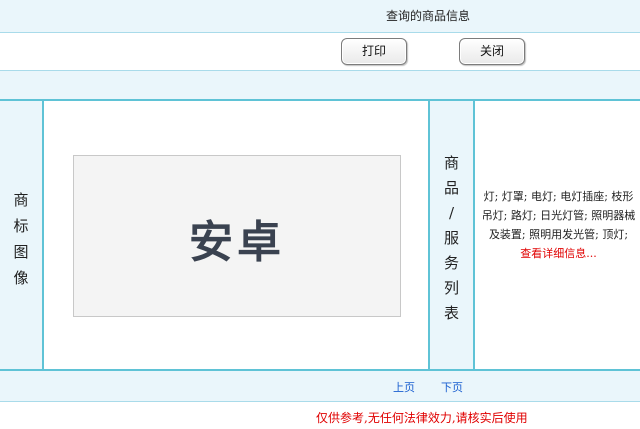 The image size is (640, 429). Describe the element at coordinates (21, 226) in the screenshot. I see `label-char: 标` at that location.